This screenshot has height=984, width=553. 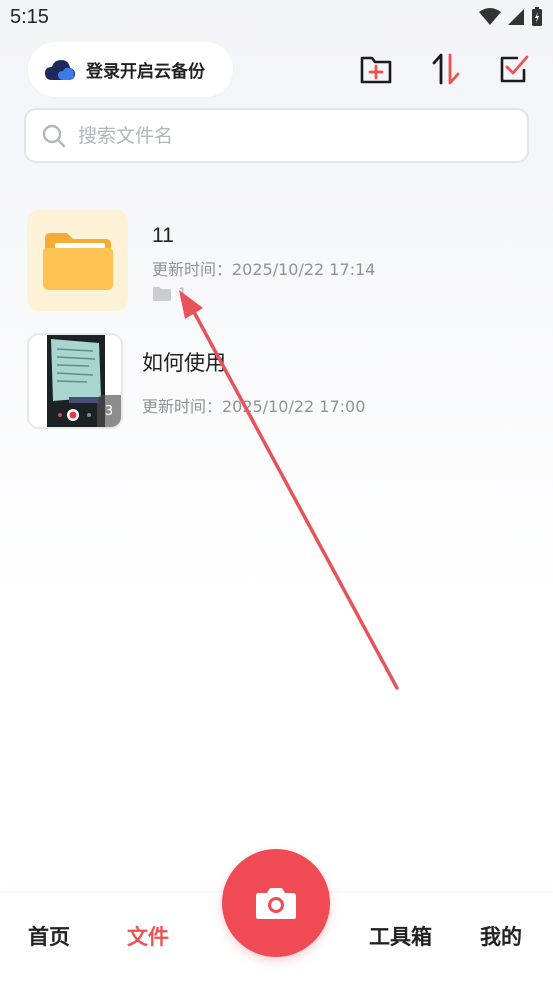 I want to click on select-checkbox-icon, so click(x=514, y=69).